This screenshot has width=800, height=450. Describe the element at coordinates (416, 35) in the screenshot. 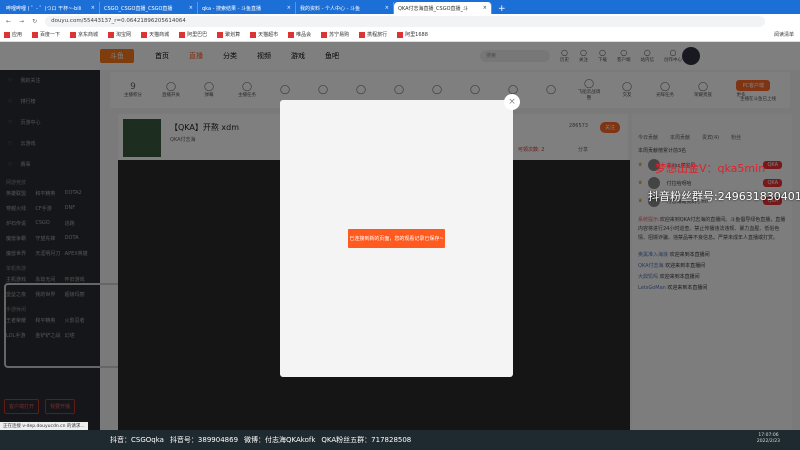

I see `bookmark-label: 阿里1688` at that location.